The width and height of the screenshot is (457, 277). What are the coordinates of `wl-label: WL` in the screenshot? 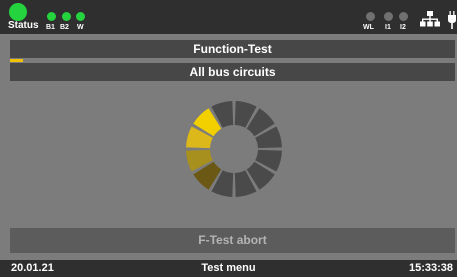 It's located at (368, 27).